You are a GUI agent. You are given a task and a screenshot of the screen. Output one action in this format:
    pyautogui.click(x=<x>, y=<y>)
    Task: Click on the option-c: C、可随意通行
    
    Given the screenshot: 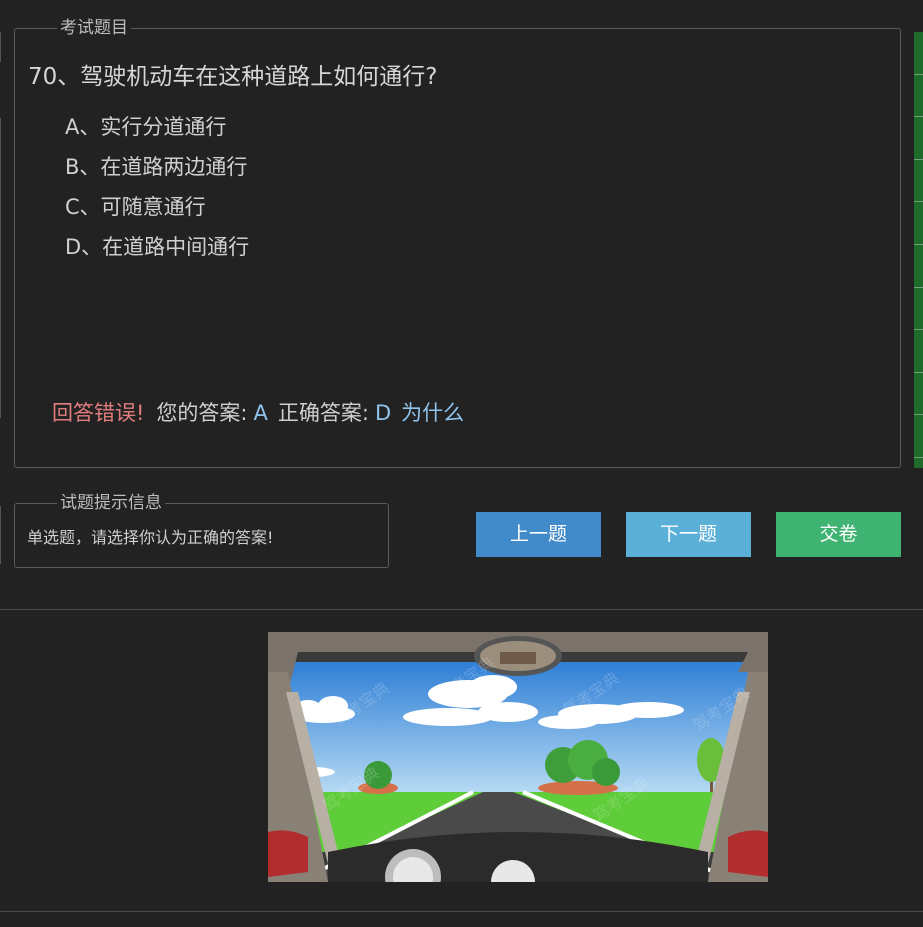 What is the action you would take?
    pyautogui.click(x=157, y=211)
    